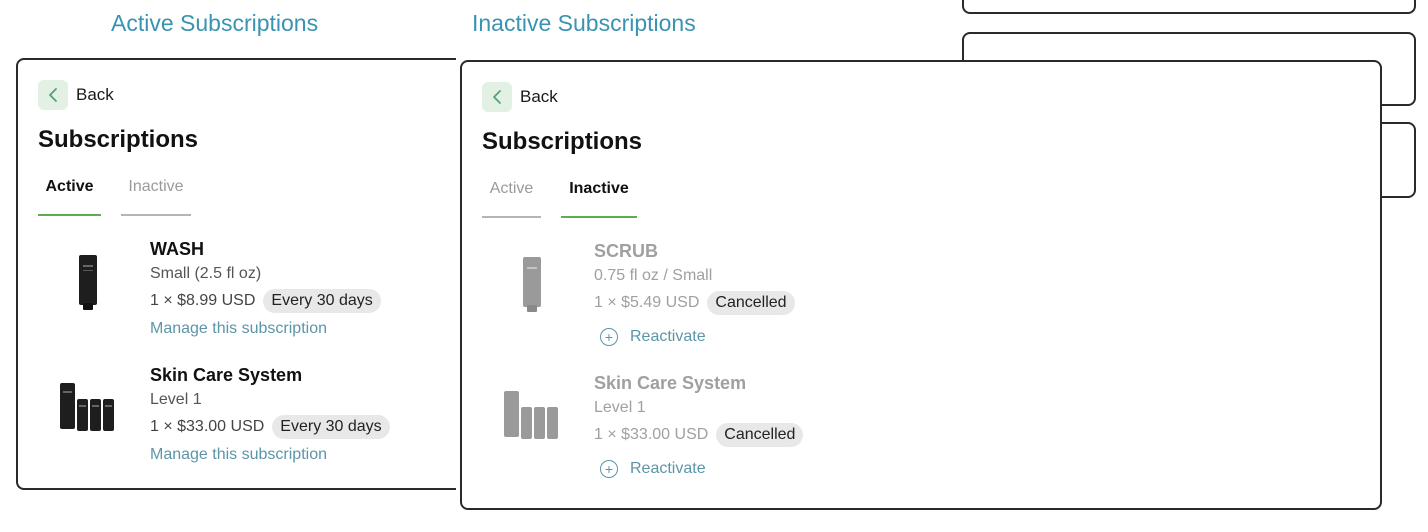  Describe the element at coordinates (203, 300) in the screenshot. I see `product-price: 1 × $8.99 USD` at that location.